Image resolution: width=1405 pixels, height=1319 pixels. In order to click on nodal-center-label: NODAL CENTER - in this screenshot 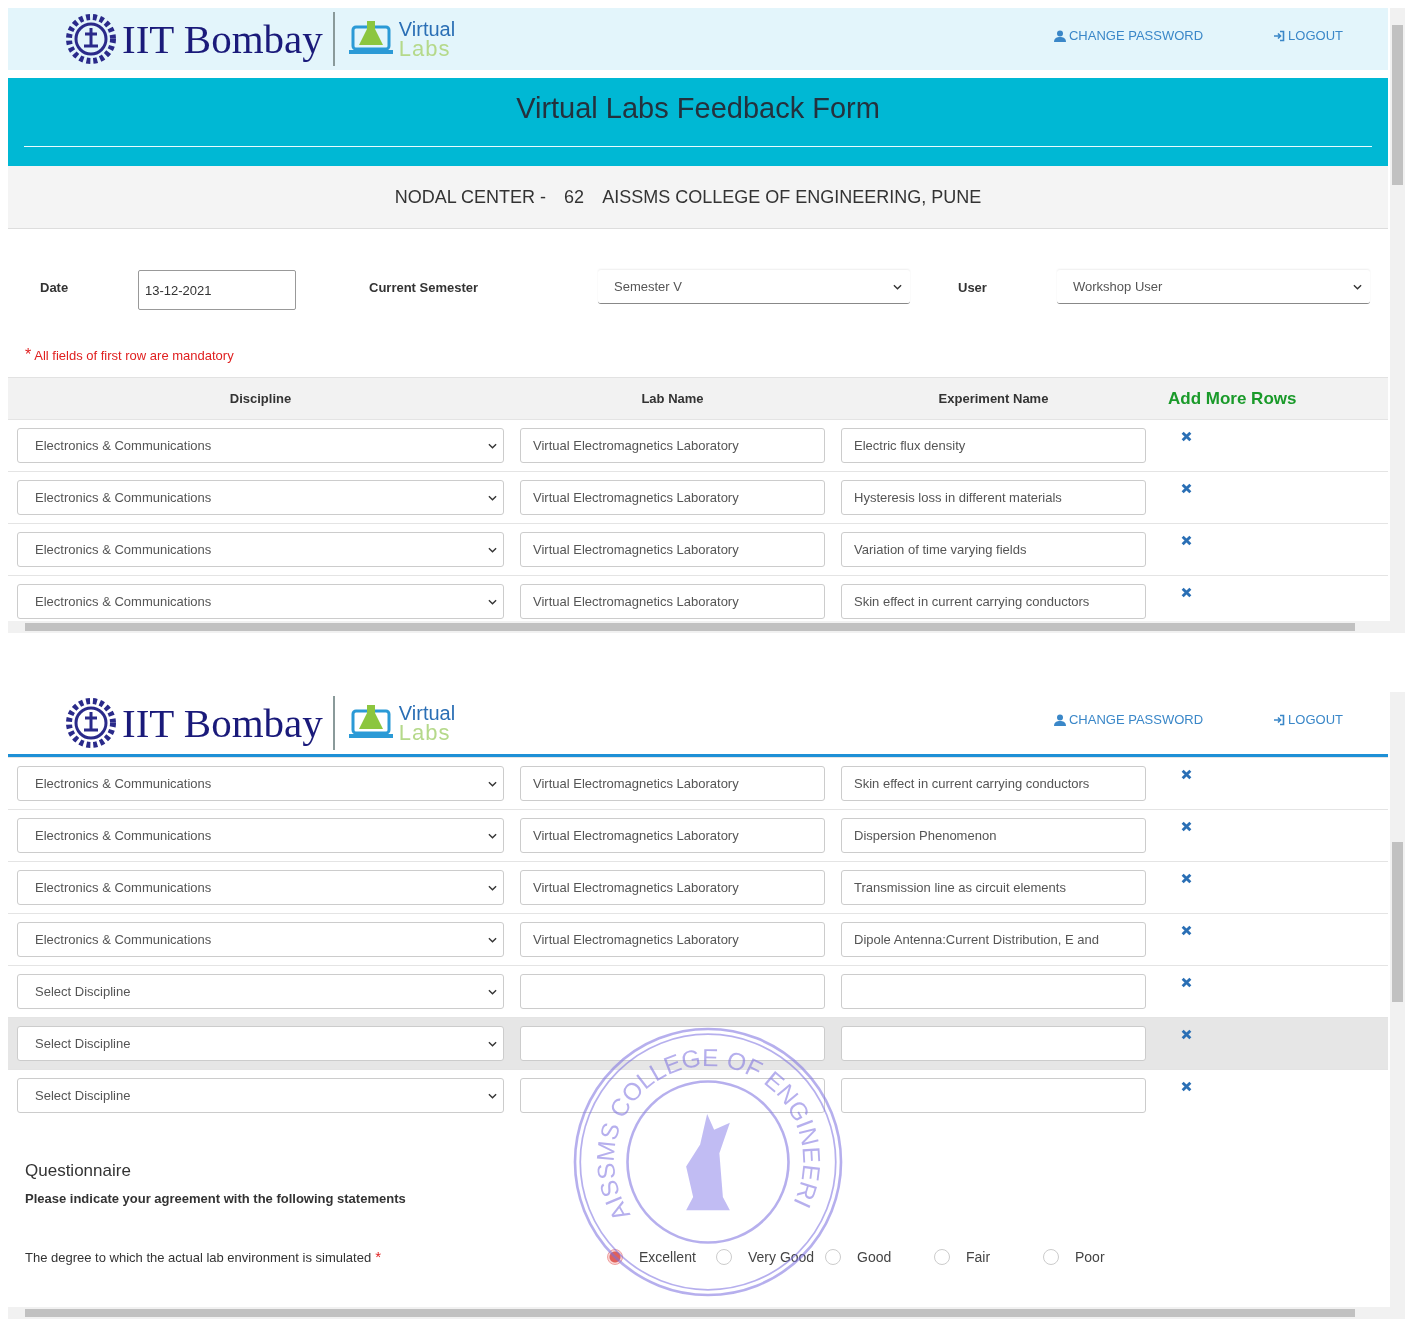, I will do `click(470, 197)`.